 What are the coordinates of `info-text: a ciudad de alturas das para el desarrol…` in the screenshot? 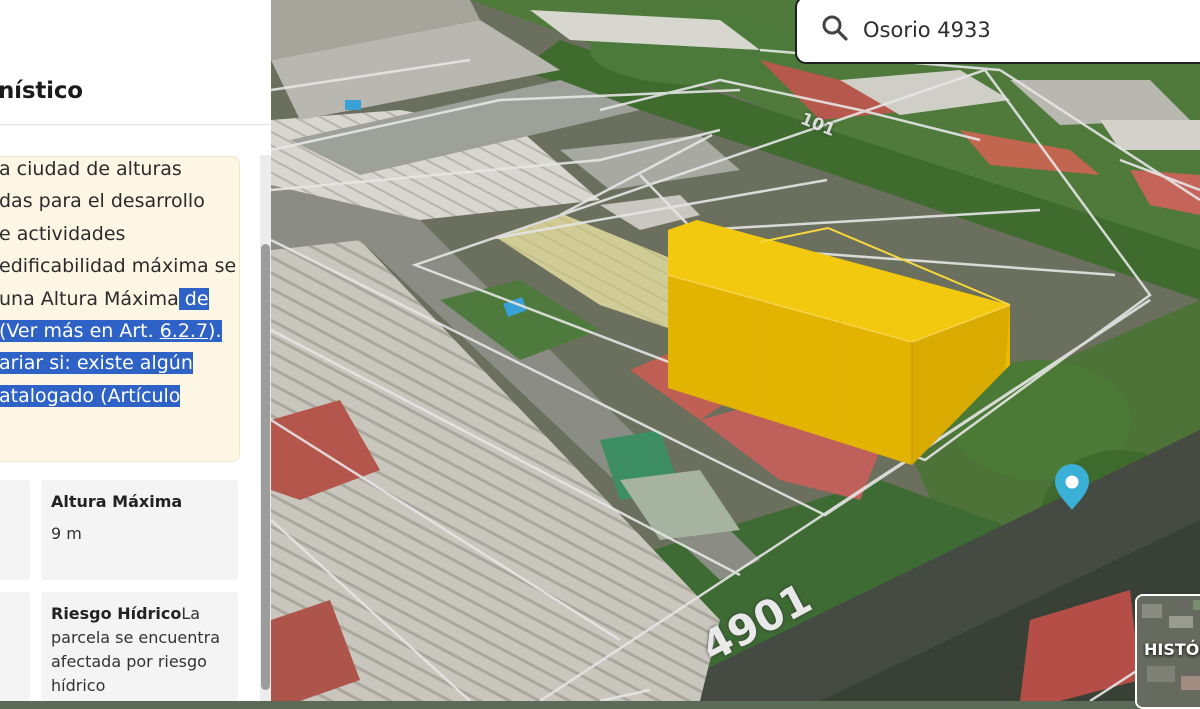 It's located at (119, 284).